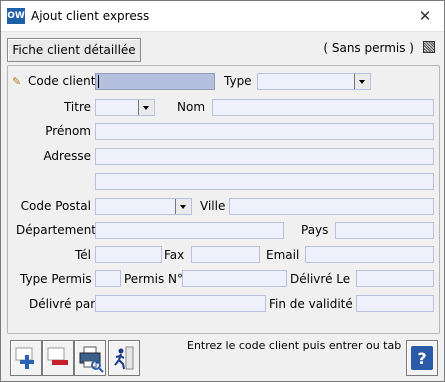  What do you see at coordinates (264, 131) in the screenshot?
I see `prenom-input` at bounding box center [264, 131].